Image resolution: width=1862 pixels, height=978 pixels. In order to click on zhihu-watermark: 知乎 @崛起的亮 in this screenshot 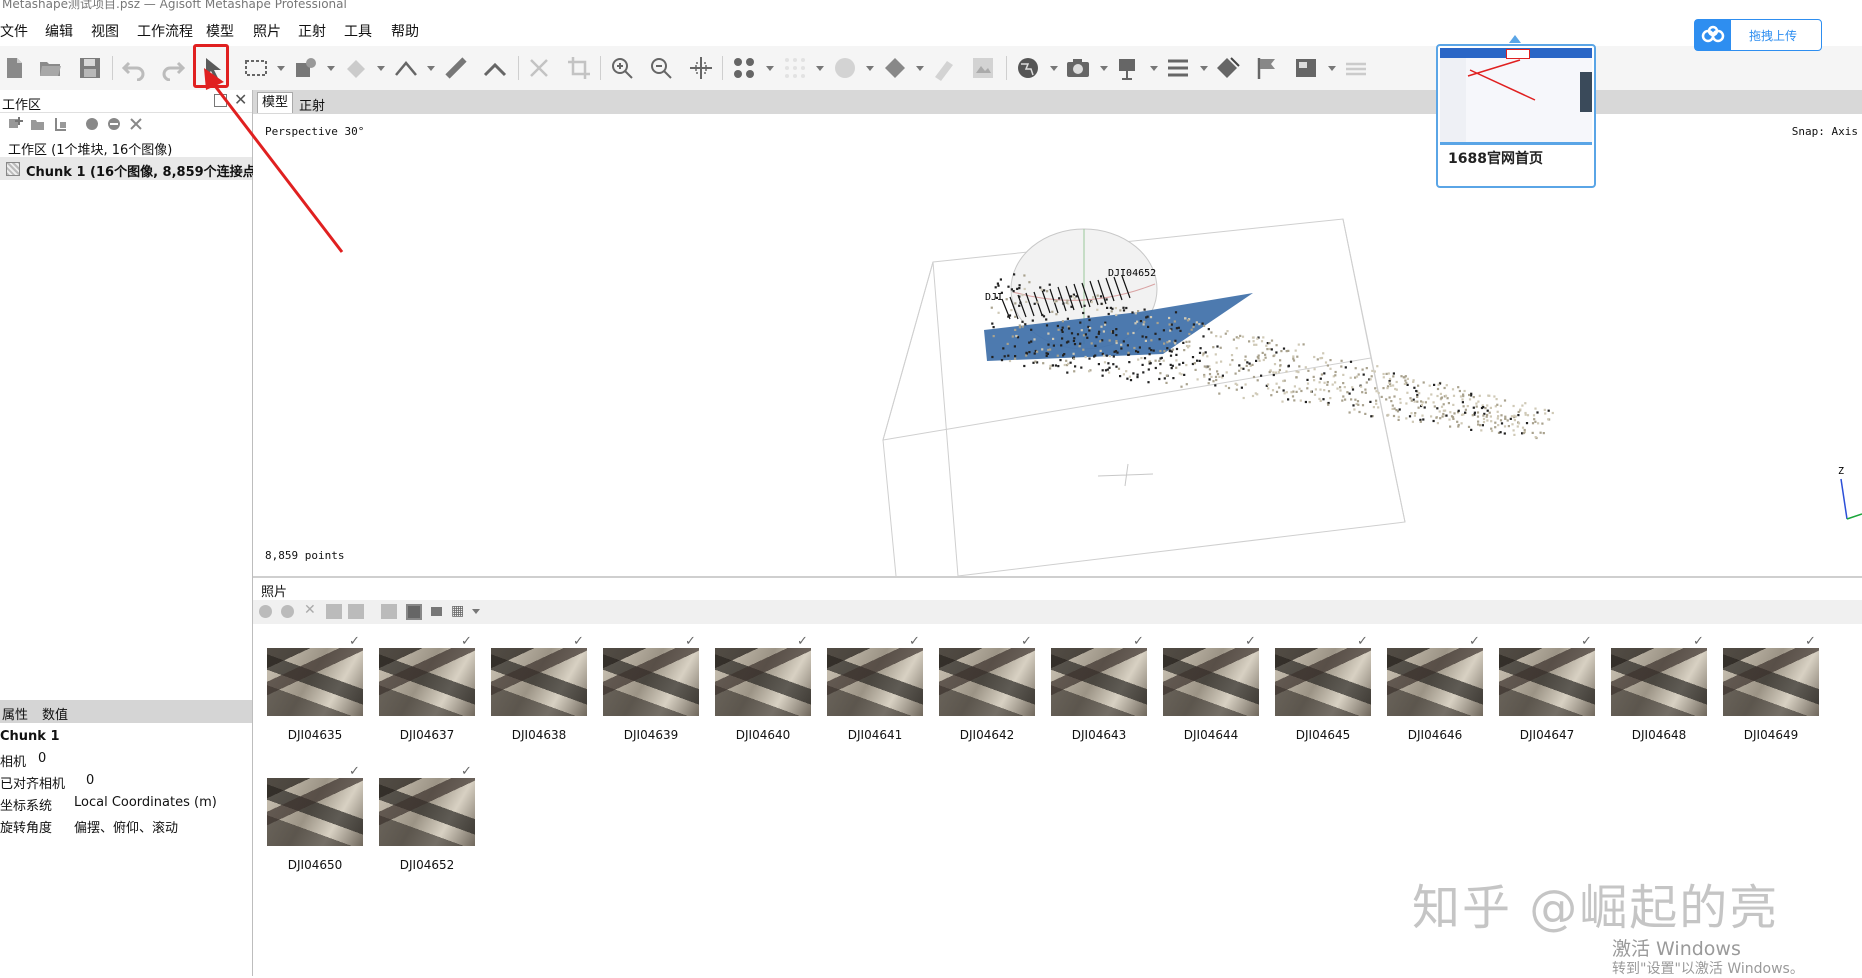, I will do `click(1596, 908)`.